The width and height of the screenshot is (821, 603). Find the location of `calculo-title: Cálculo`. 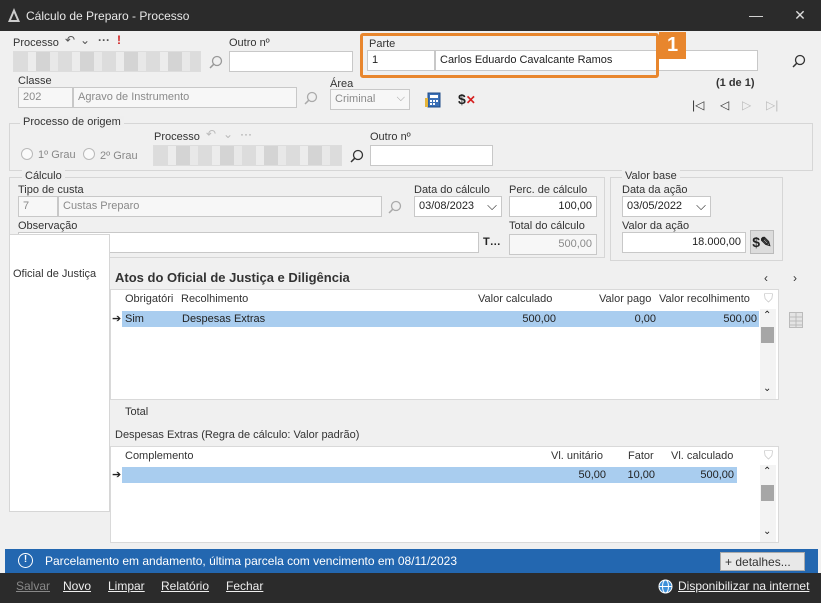

calculo-title: Cálculo is located at coordinates (43, 176).